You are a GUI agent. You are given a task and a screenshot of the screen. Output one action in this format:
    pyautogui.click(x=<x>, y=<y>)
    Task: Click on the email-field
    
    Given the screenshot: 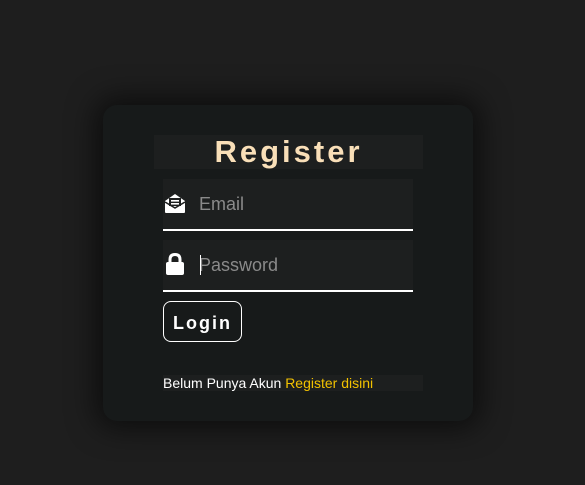 What is the action you would take?
    pyautogui.click(x=288, y=205)
    